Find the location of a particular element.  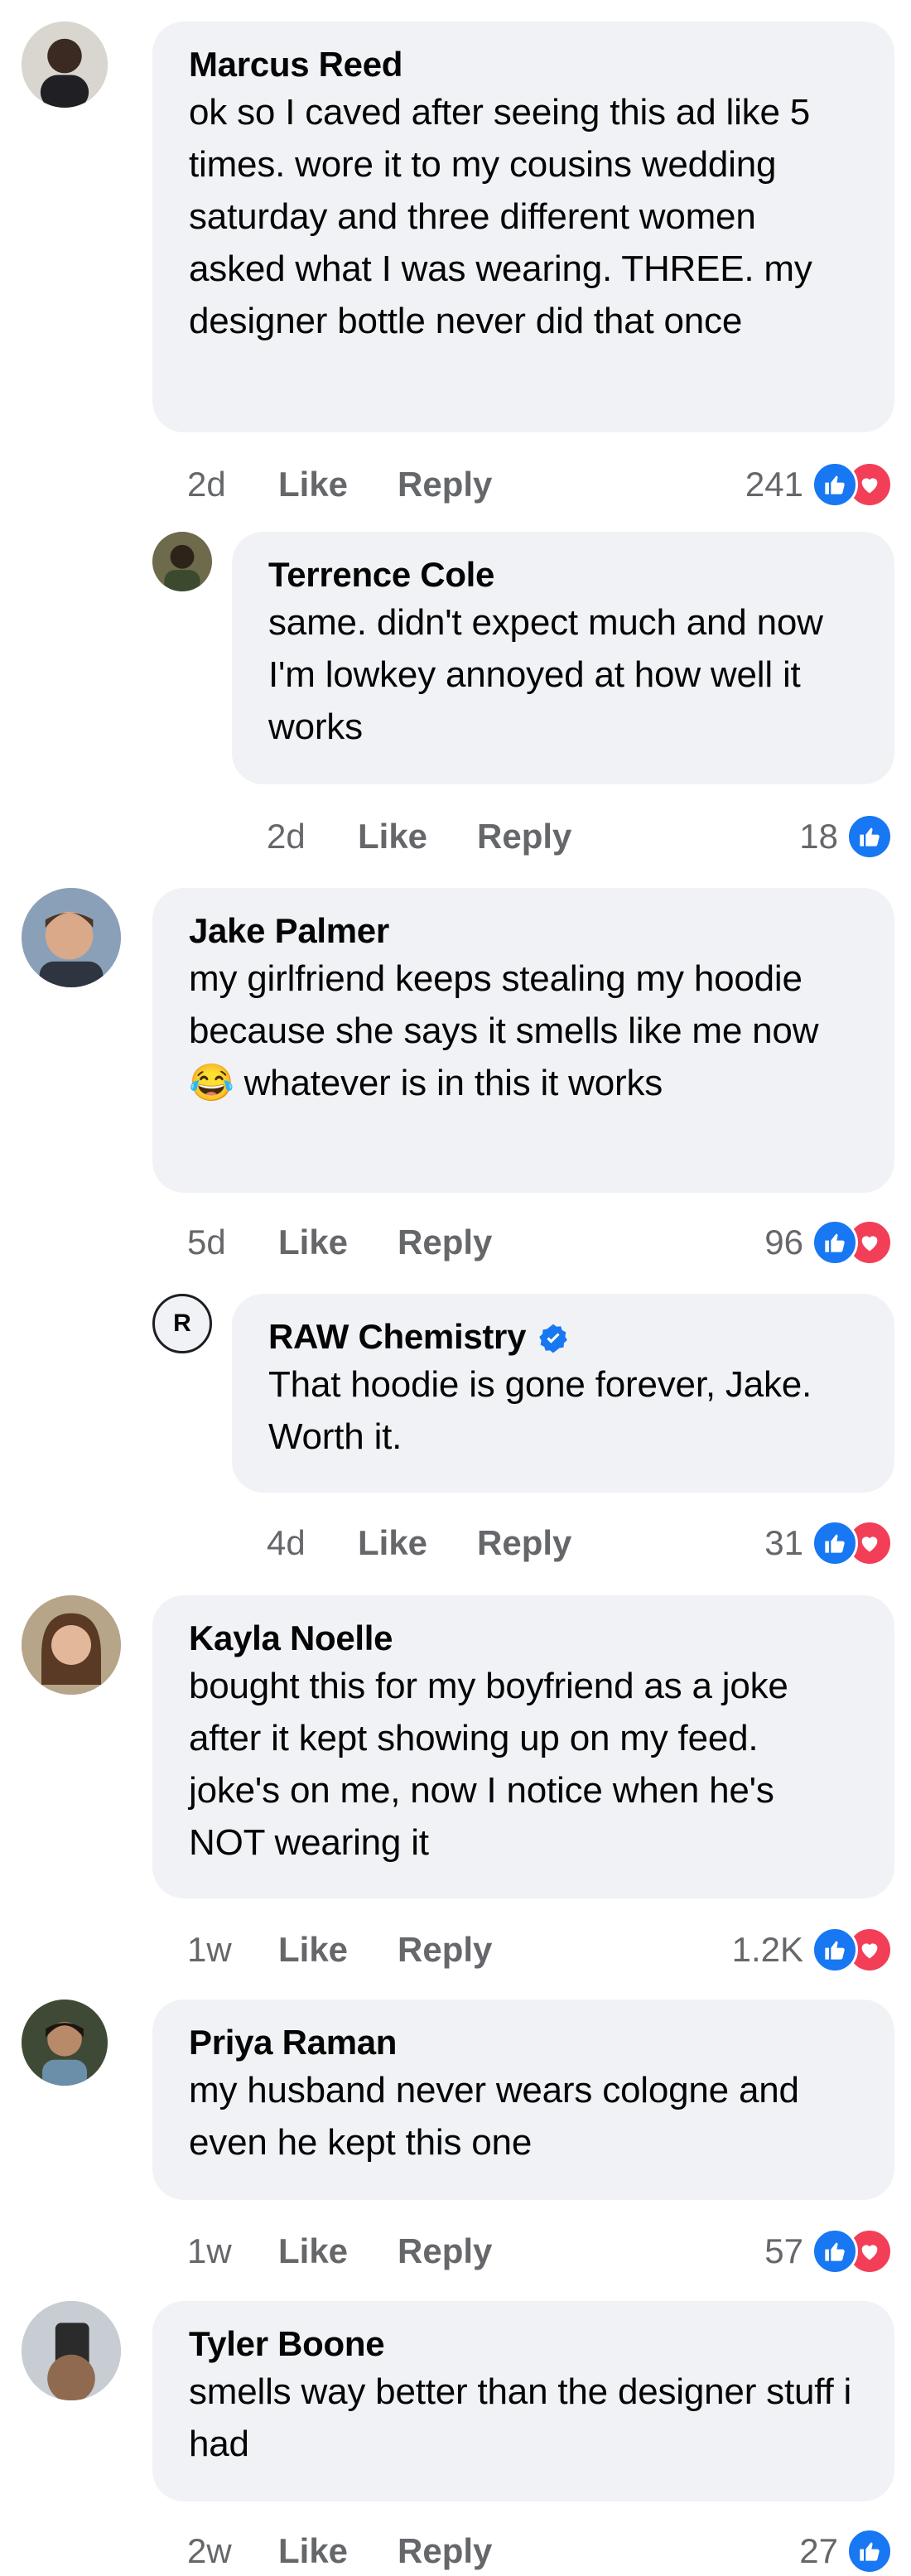

comment-author: Jake Palmer is located at coordinates (523, 931).